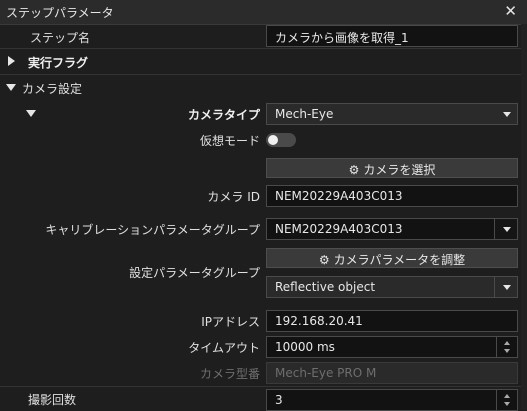 This screenshot has width=527, height=411. I want to click on timeout-spinbox: 10000 ms, so click(392, 347).